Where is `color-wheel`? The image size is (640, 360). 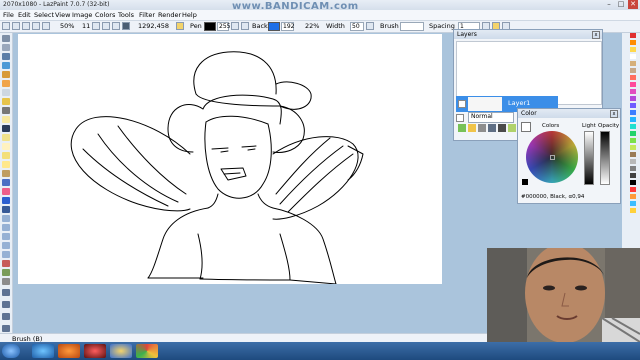 color-wheel is located at coordinates (552, 157).